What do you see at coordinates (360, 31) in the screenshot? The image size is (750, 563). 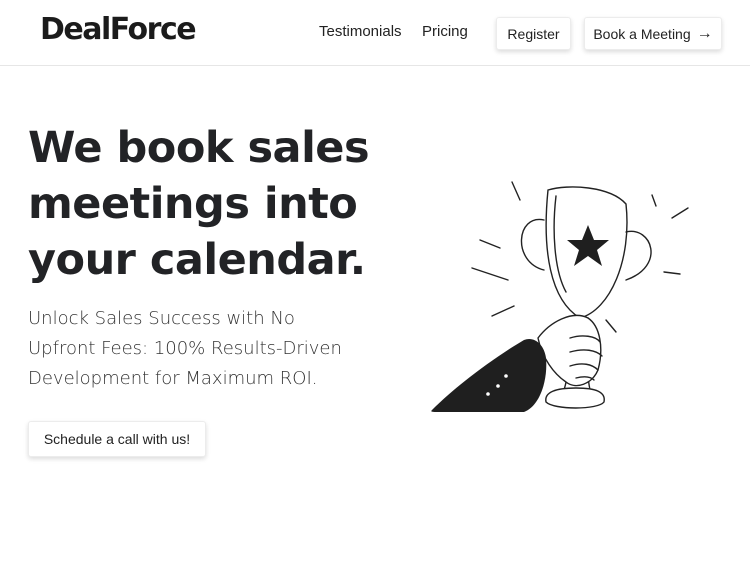 I see `nav-link-testimonials: Testimonials` at bounding box center [360, 31].